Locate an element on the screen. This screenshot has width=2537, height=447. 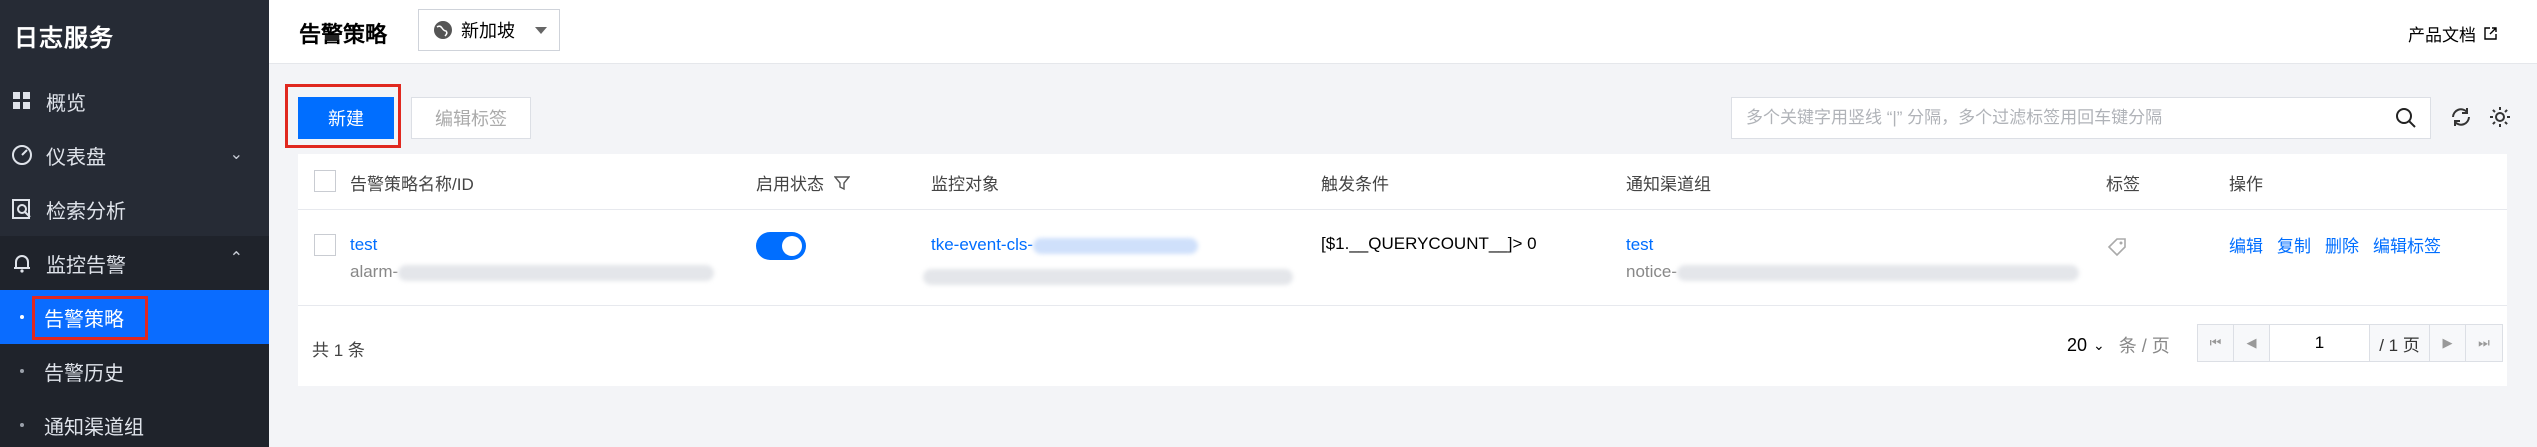
copy-action: 复制 is located at coordinates (2294, 244).